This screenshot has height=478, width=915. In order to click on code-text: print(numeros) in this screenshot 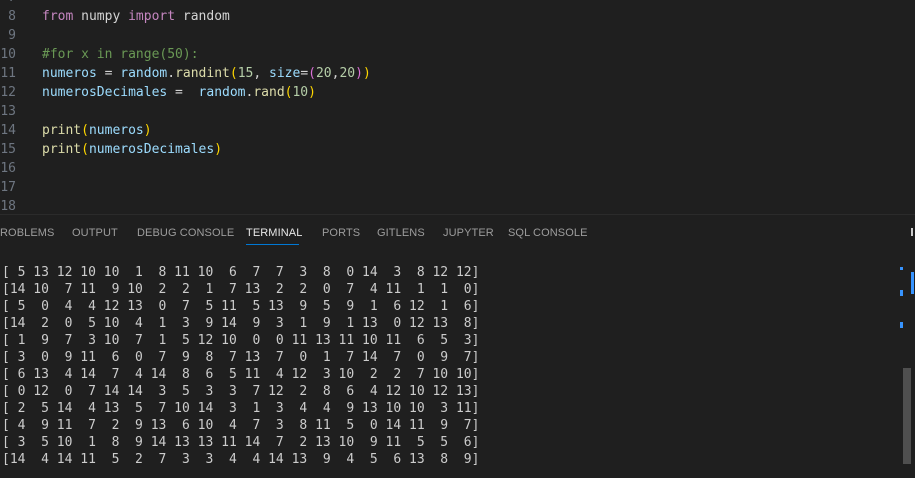, I will do `click(97, 130)`.